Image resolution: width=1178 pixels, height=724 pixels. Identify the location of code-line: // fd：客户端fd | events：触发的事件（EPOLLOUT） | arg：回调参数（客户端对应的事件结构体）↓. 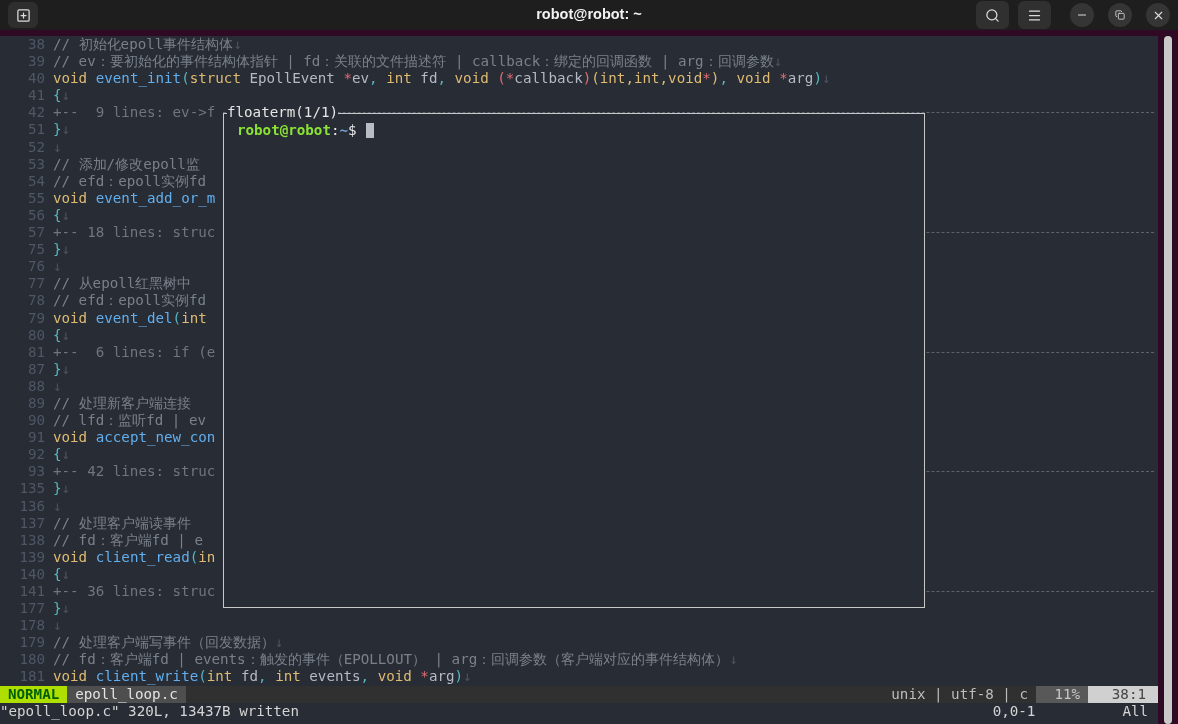
(395, 660).